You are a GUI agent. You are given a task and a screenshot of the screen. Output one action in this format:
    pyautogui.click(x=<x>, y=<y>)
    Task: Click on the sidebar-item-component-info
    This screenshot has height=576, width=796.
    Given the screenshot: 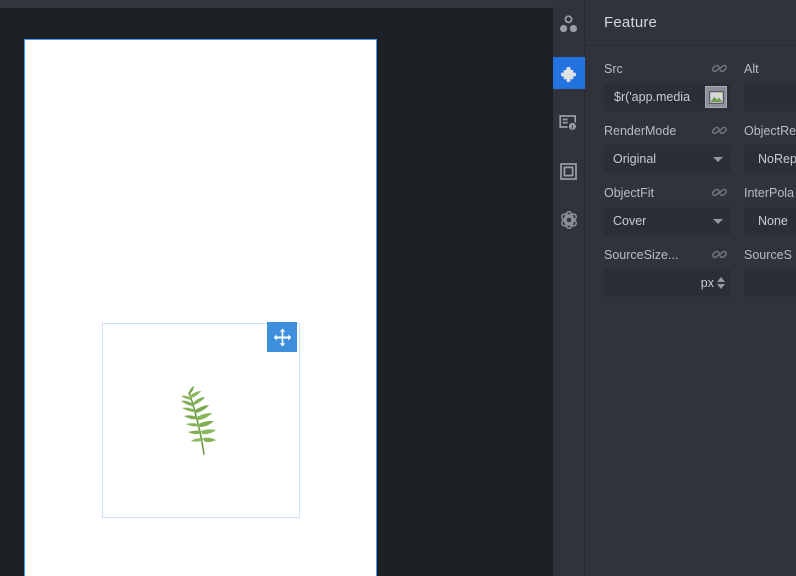 What is the action you would take?
    pyautogui.click(x=569, y=122)
    